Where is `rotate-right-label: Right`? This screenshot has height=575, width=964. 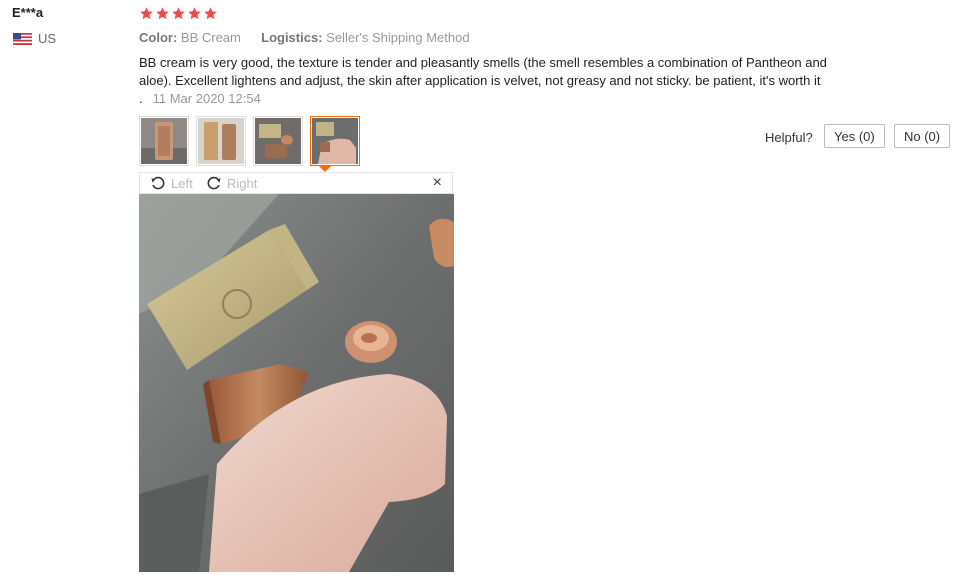 rotate-right-label: Right is located at coordinates (242, 183).